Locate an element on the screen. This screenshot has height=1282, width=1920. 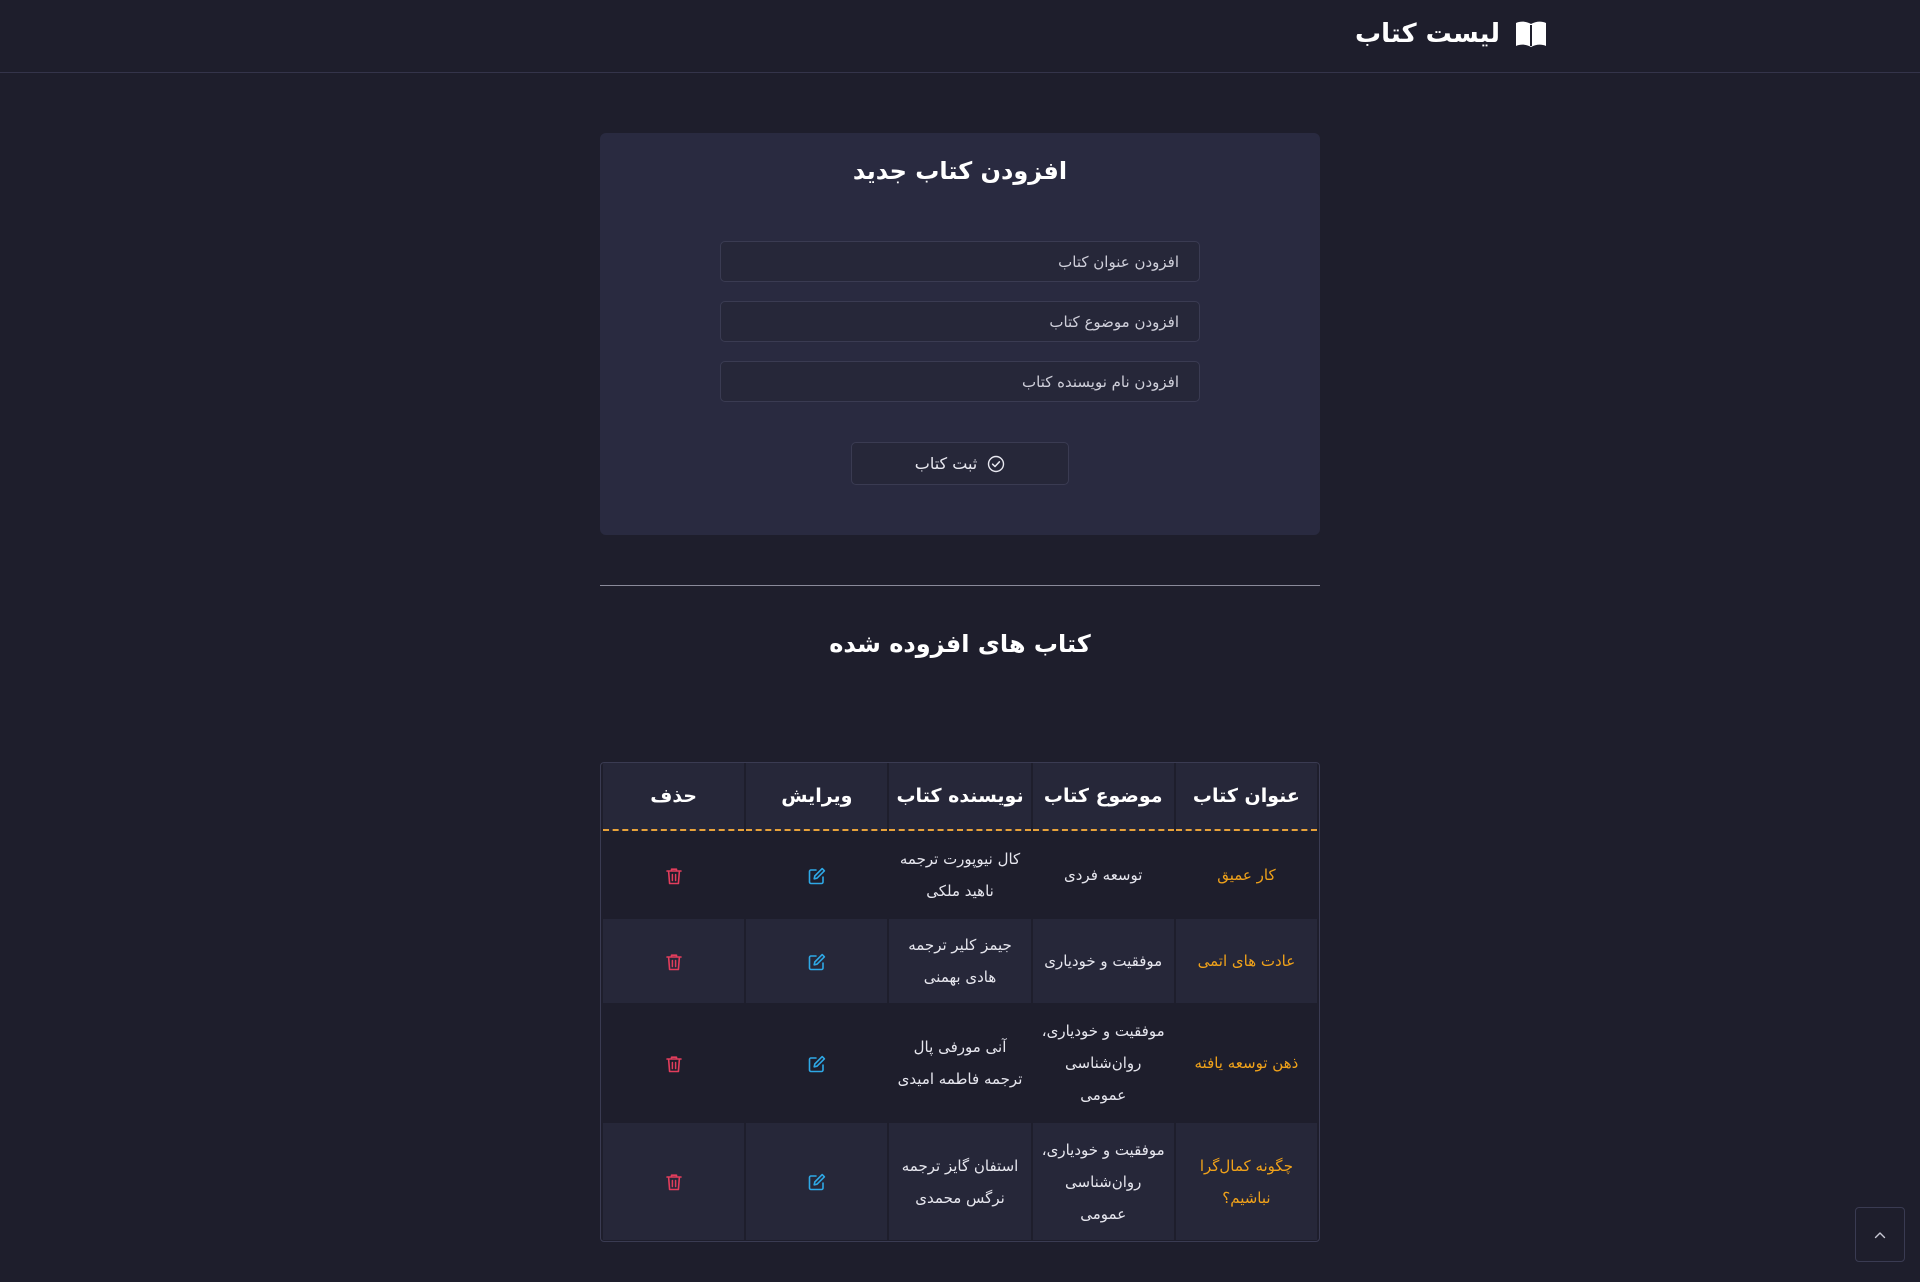
add-book-form: افزودن کتاب جدید ثبت کتاب is located at coordinates (960, 334).